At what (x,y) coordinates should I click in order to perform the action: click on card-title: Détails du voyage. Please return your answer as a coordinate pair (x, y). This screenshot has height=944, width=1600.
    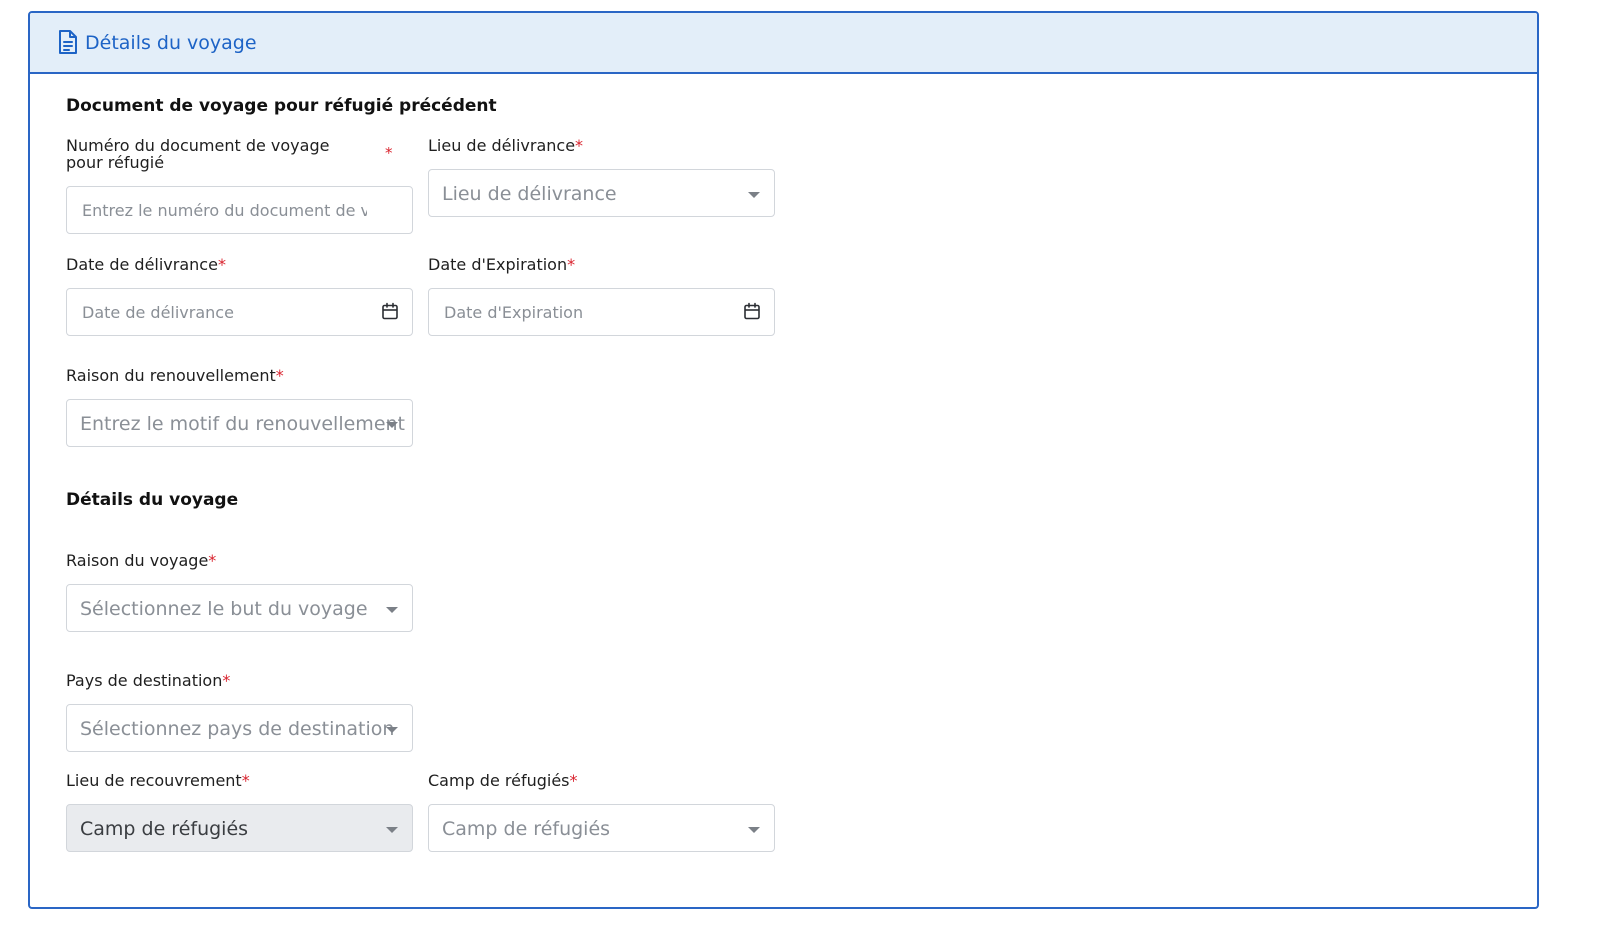
    Looking at the image, I should click on (171, 43).